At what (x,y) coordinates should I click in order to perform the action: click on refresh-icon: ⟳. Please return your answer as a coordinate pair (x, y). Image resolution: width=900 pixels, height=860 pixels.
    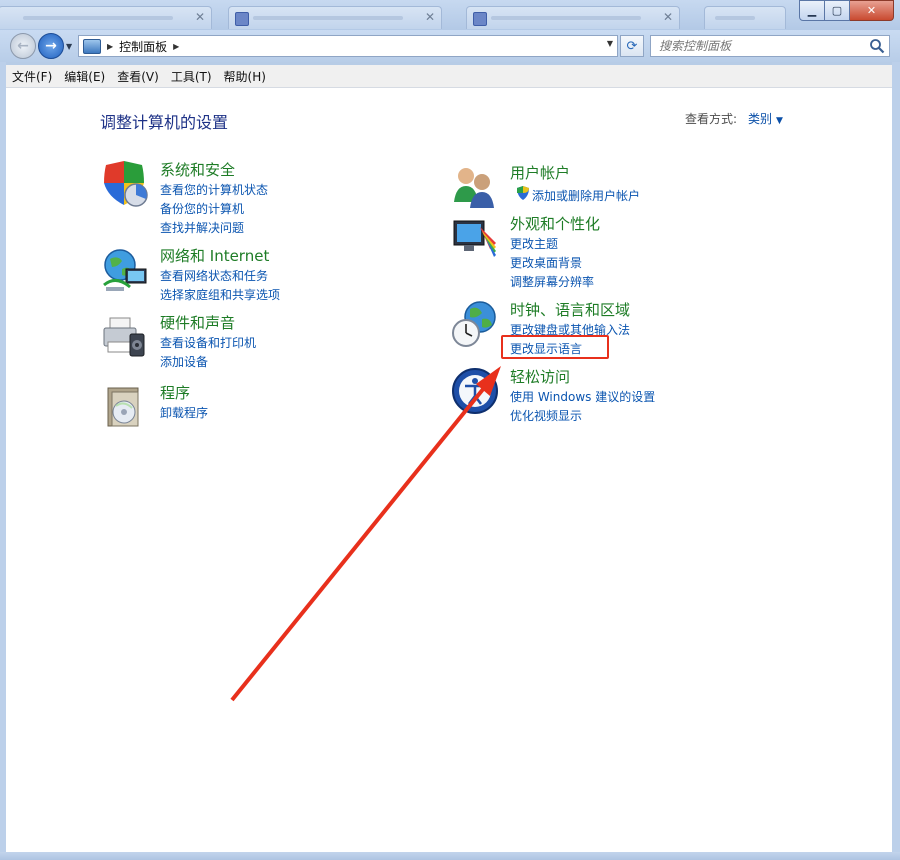
    Looking at the image, I should click on (632, 46).